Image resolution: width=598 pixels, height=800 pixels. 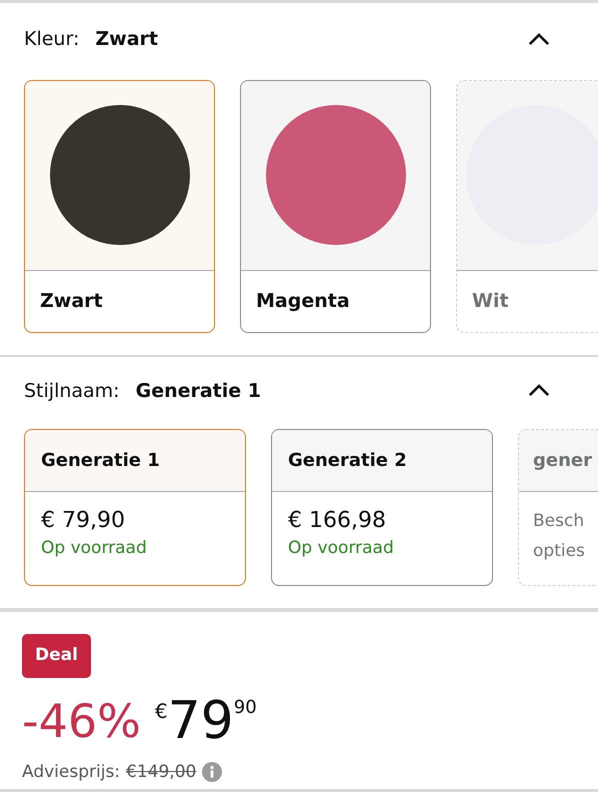 What do you see at coordinates (135, 507) in the screenshot?
I see `style-option: Generatie 1 € 79,90 Op voorraad` at bounding box center [135, 507].